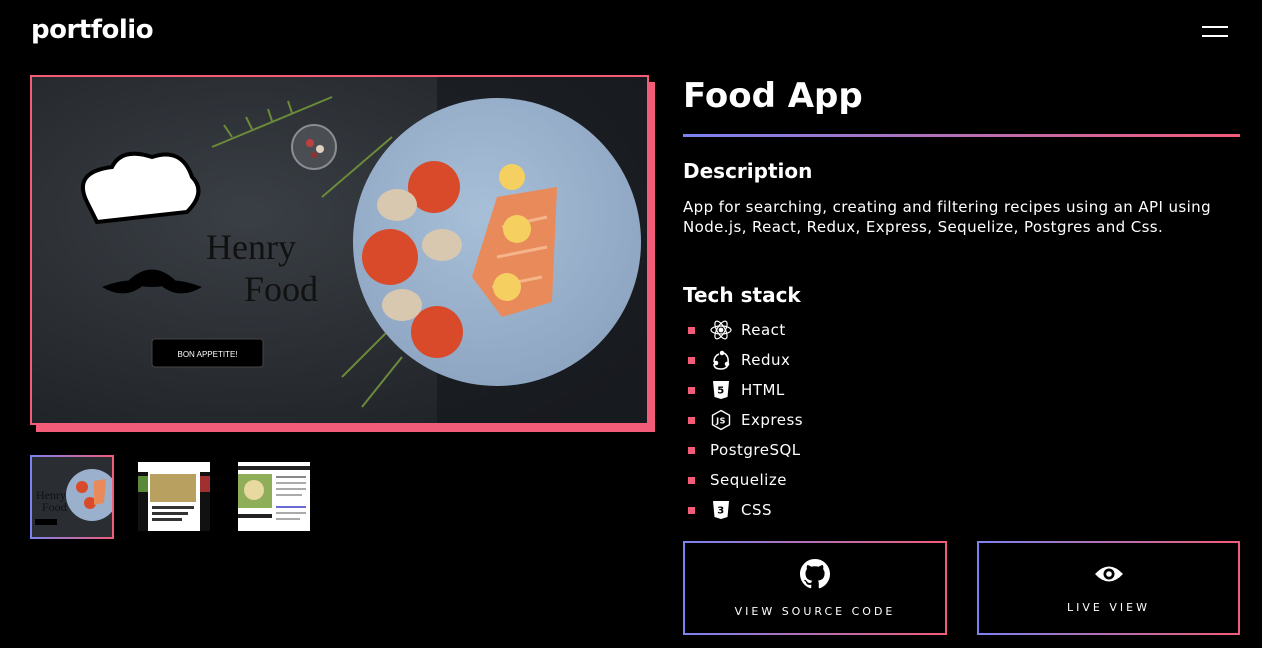 This screenshot has width=1262, height=648. I want to click on svg-text: 5, so click(720, 391).